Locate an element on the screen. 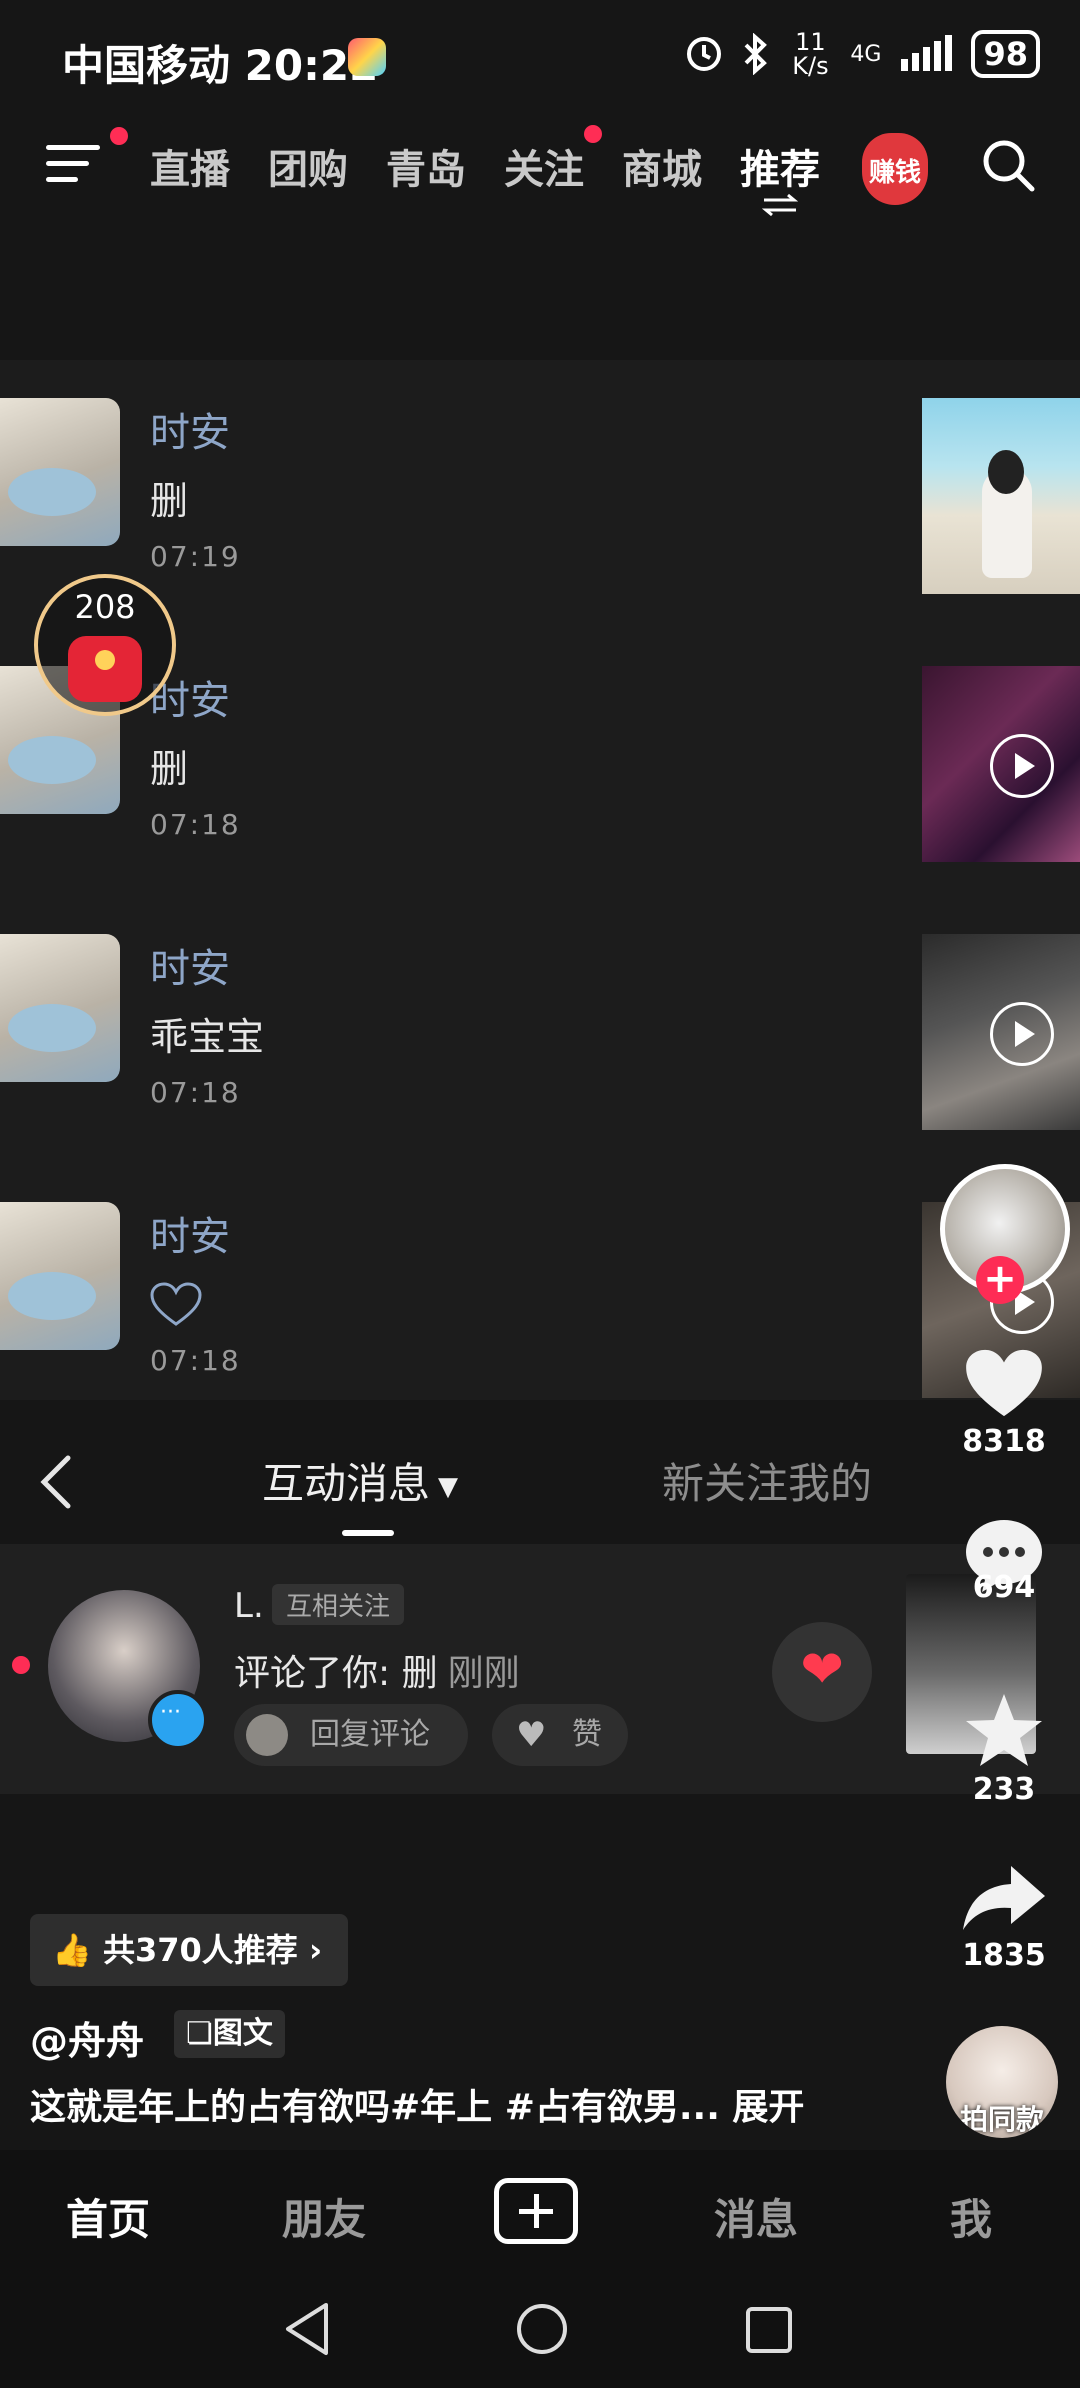 This screenshot has width=1080, height=2388. image-post-icon: ❏ is located at coordinates (199, 2033).